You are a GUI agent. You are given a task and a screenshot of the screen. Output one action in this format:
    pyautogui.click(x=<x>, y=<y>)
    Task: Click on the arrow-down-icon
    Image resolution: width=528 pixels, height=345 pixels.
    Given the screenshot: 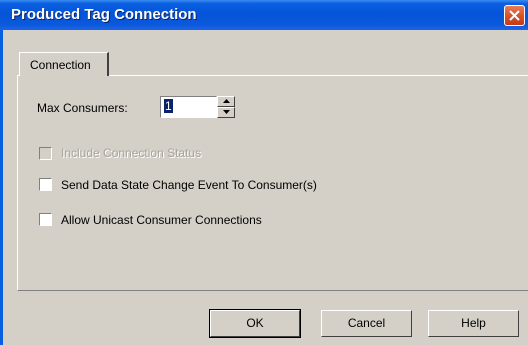 What is the action you would take?
    pyautogui.click(x=226, y=112)
    